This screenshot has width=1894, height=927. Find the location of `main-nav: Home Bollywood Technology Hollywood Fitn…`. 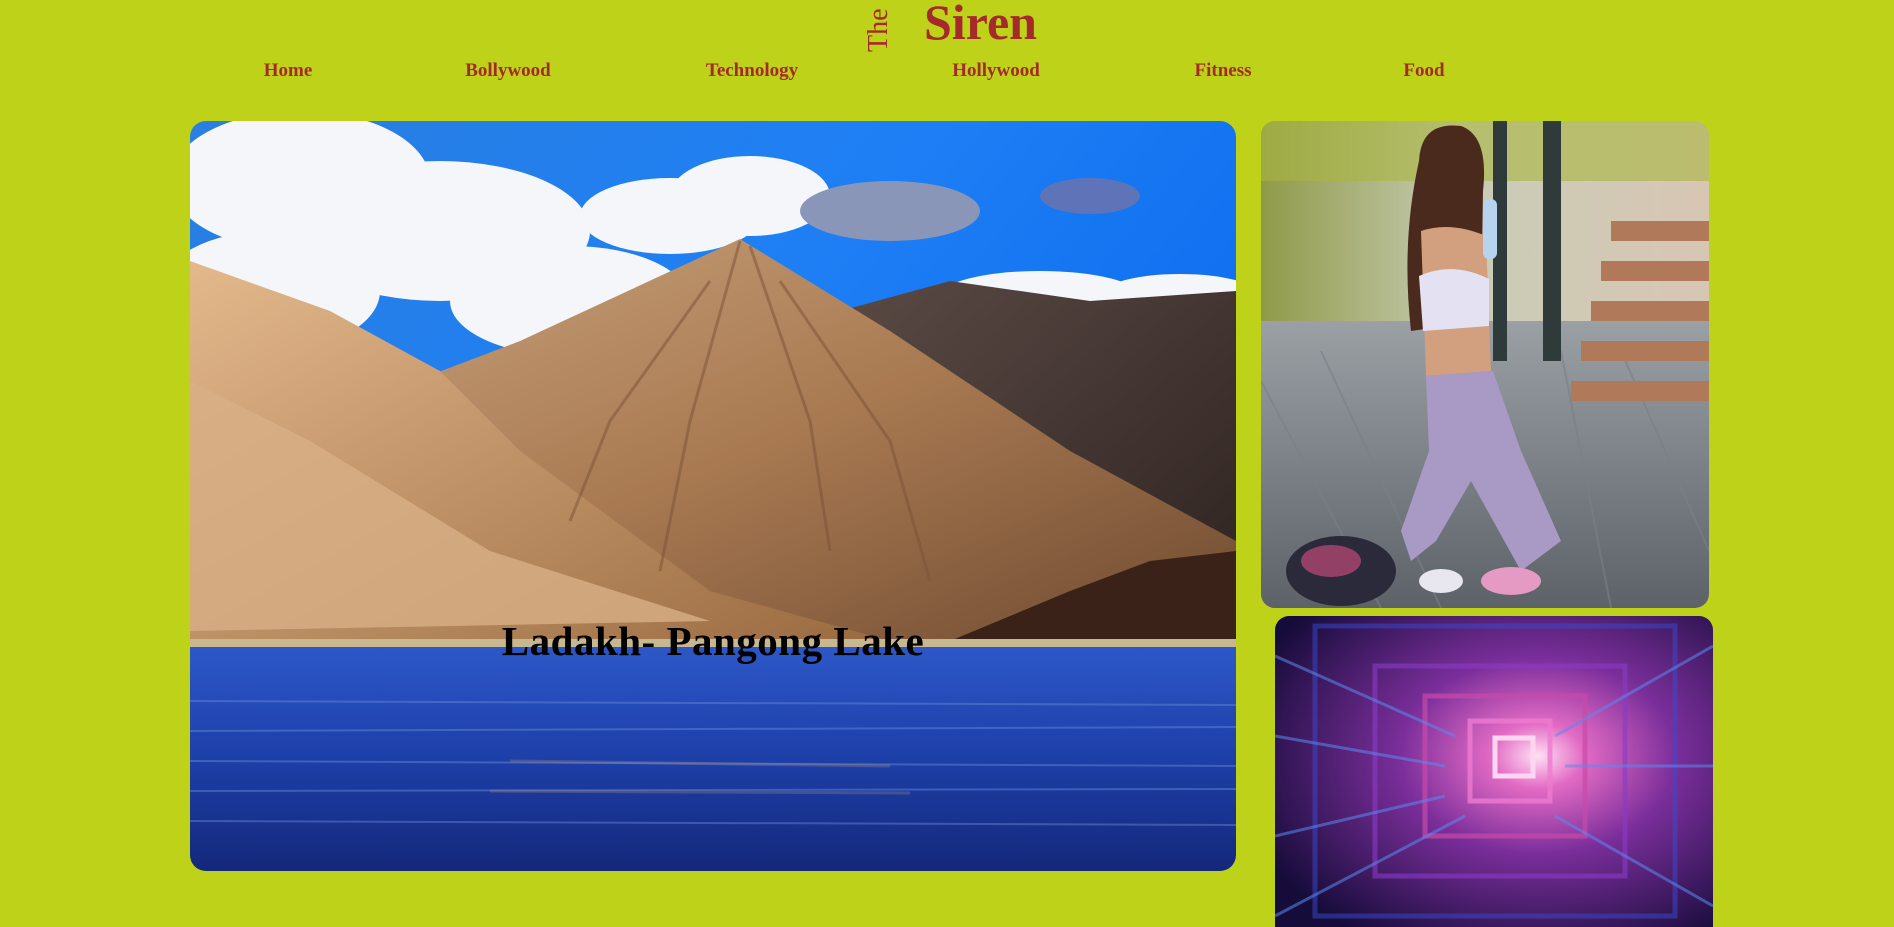

main-nav: Home Bollywood Technology Hollywood Fitn… is located at coordinates (947, 73).